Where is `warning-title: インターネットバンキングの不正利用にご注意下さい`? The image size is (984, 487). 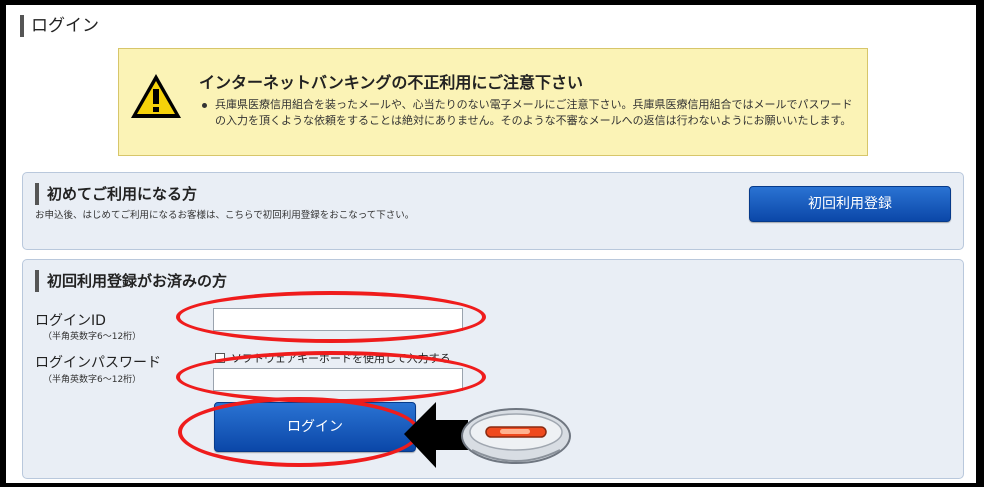 warning-title: インターネットバンキングの不正利用にご注意下さい is located at coordinates (391, 82).